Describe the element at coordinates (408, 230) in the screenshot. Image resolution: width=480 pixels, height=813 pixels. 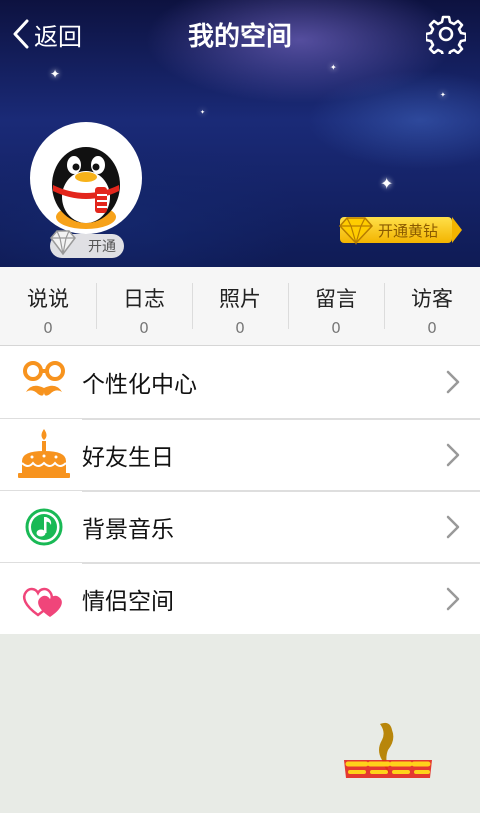
I see `yellow-diamond-label: 开通黄钻` at that location.